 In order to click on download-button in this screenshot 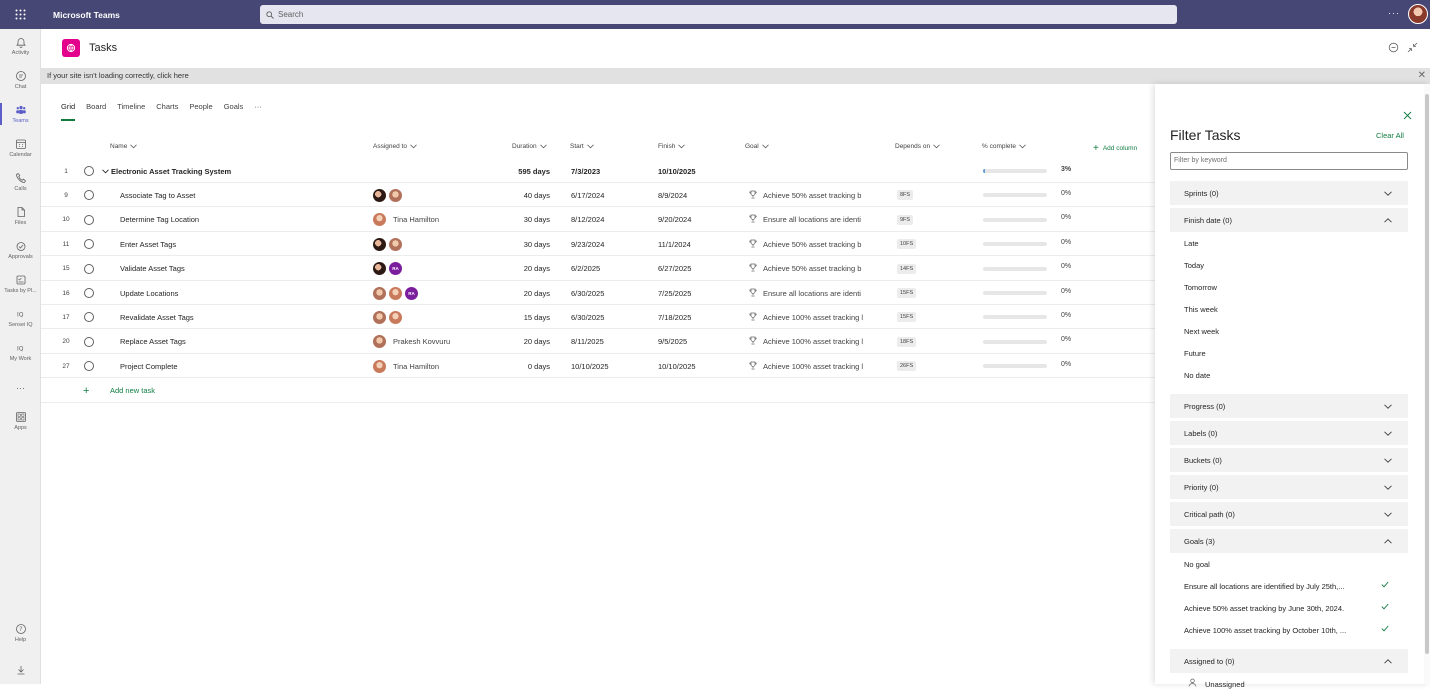, I will do `click(20, 670)`.